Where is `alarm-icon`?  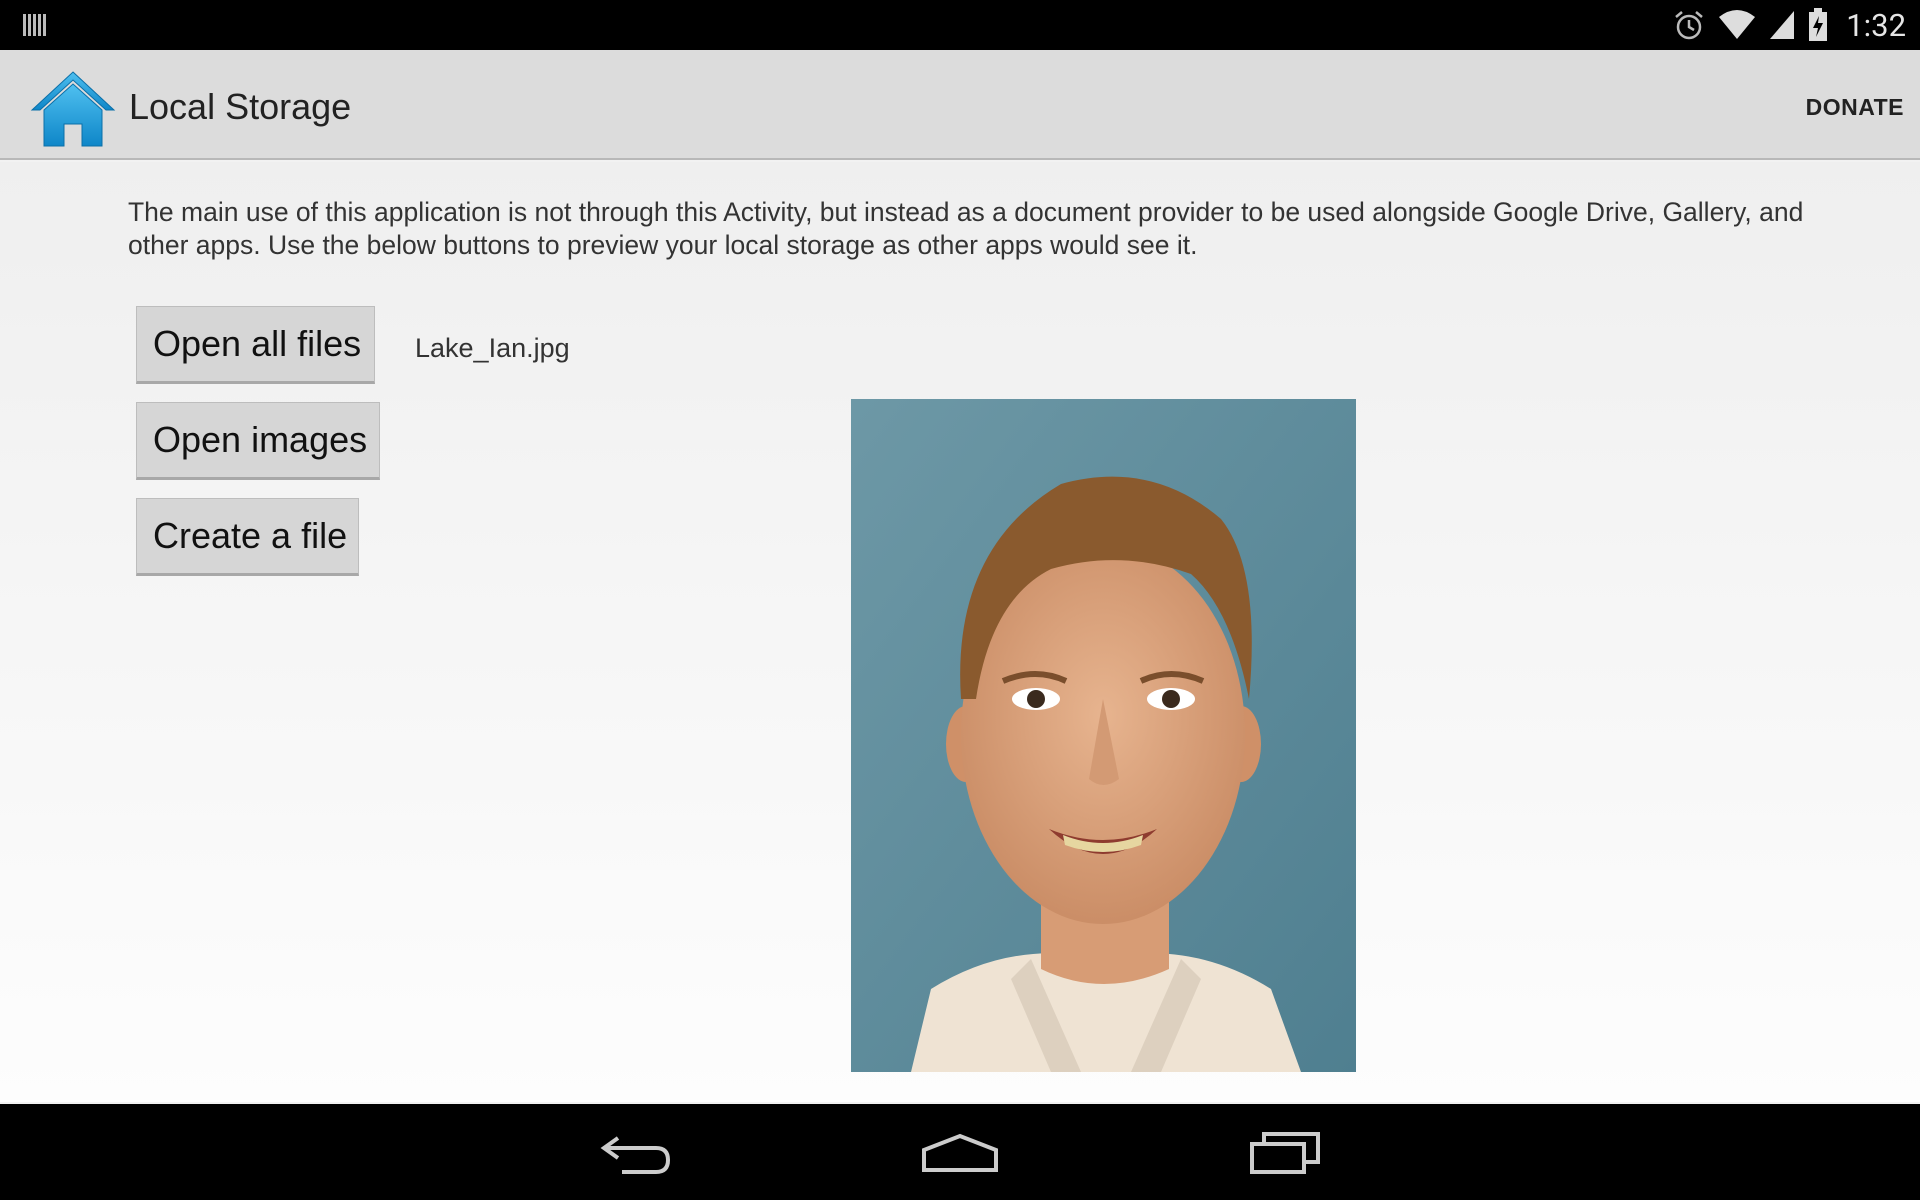
alarm-icon is located at coordinates (1689, 25).